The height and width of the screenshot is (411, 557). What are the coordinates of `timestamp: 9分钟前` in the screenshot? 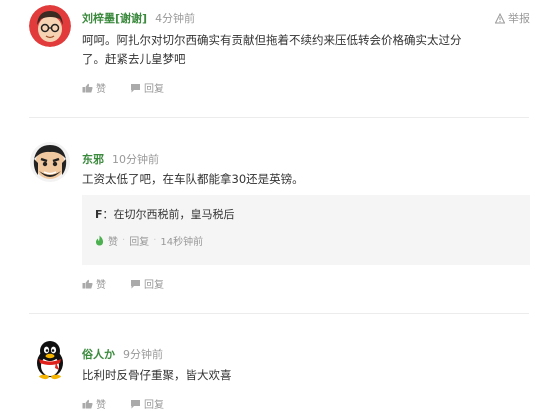 It's located at (143, 354).